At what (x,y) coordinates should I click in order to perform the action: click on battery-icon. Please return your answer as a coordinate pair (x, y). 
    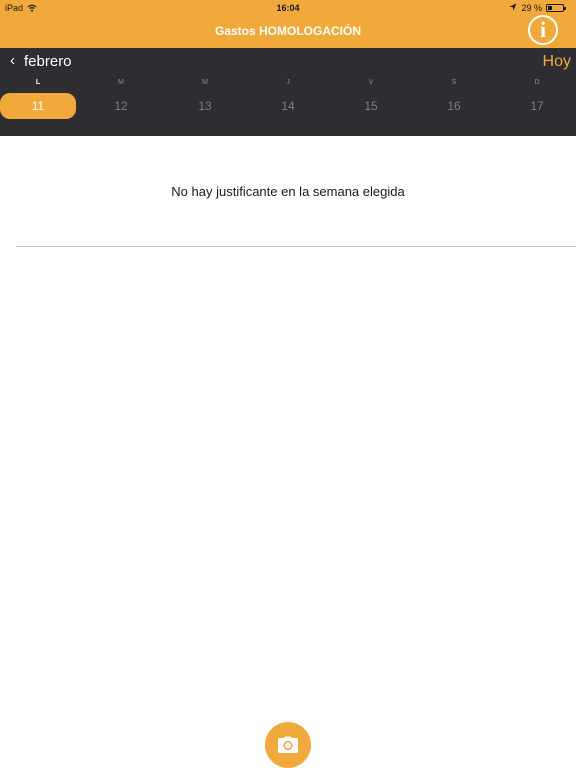
    Looking at the image, I should click on (556, 8).